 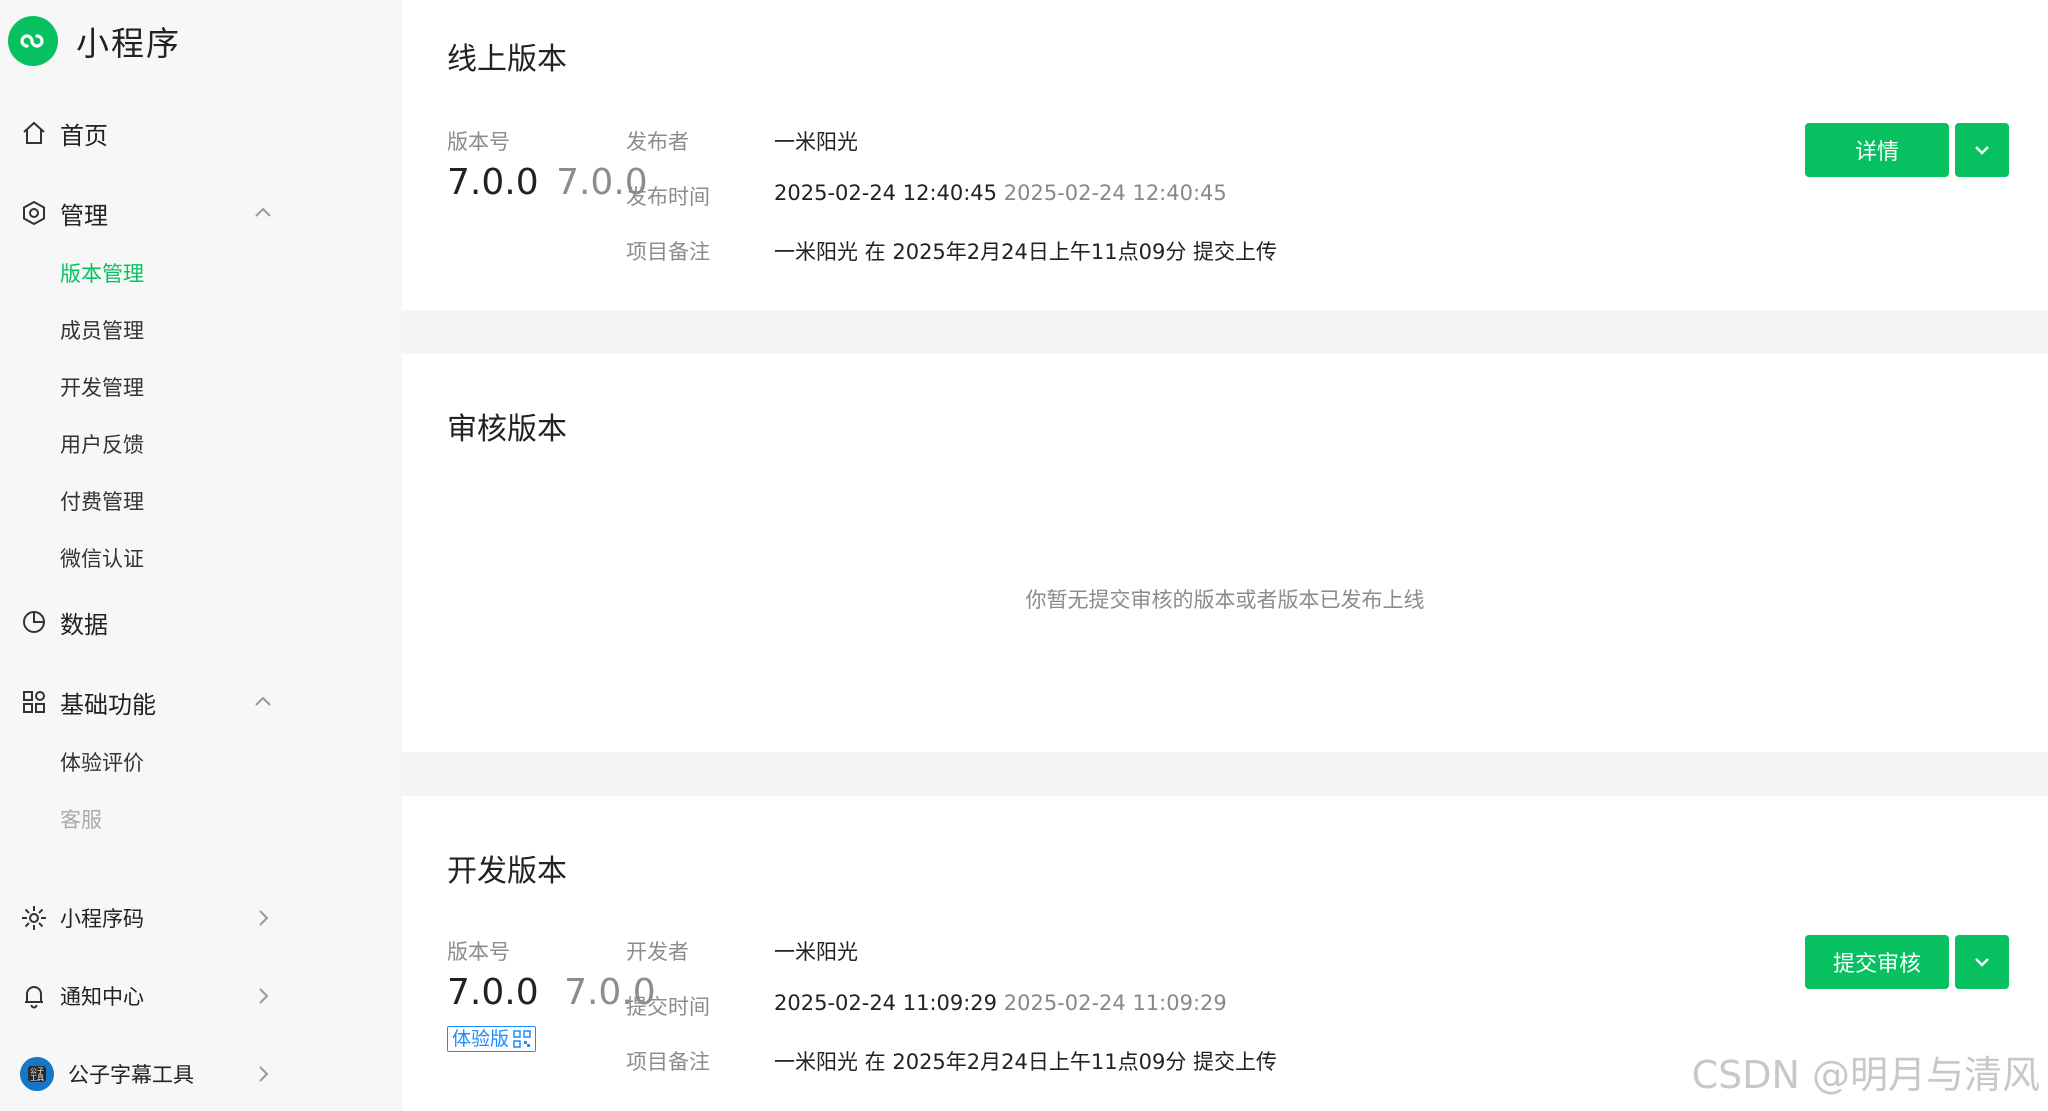 I want to click on online-more-dropdown, so click(x=1982, y=150).